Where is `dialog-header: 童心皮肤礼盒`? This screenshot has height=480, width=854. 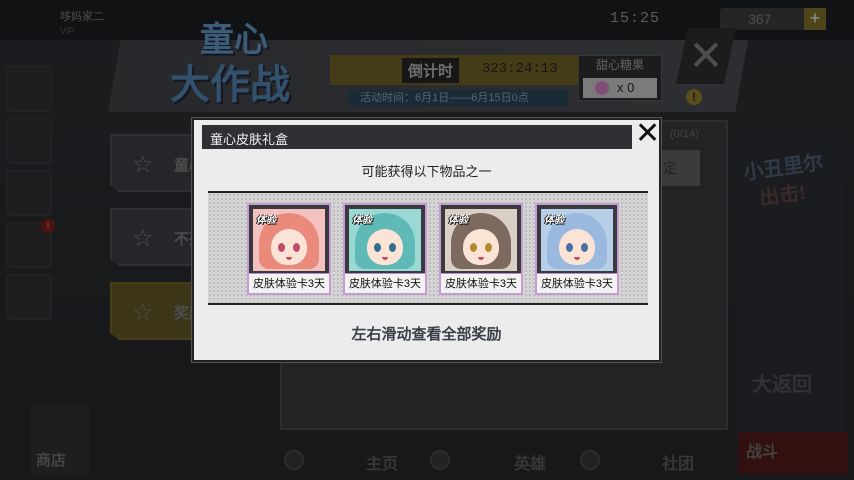 dialog-header: 童心皮肤礼盒 is located at coordinates (417, 137).